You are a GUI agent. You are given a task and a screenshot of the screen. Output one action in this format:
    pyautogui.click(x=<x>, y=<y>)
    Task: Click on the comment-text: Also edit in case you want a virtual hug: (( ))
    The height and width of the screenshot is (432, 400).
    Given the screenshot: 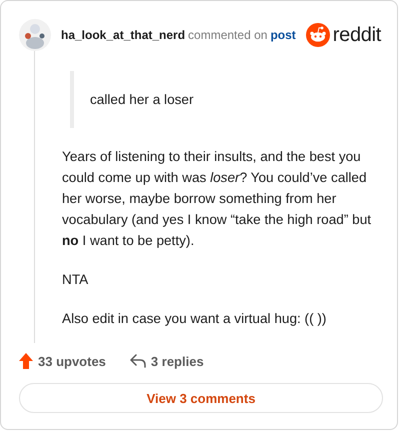 What is the action you would take?
    pyautogui.click(x=195, y=319)
    